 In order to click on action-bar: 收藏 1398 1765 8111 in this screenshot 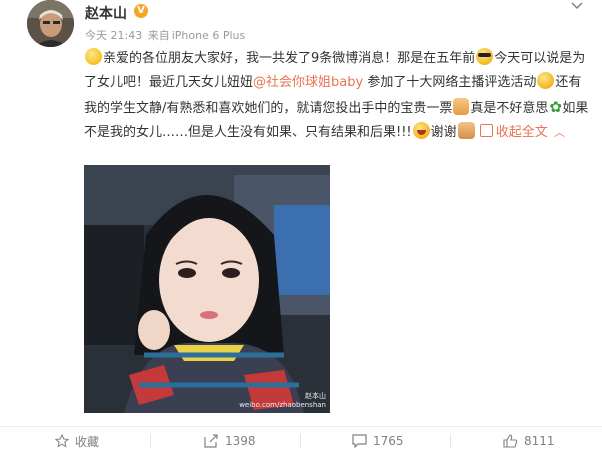, I will do `click(301, 439)`.